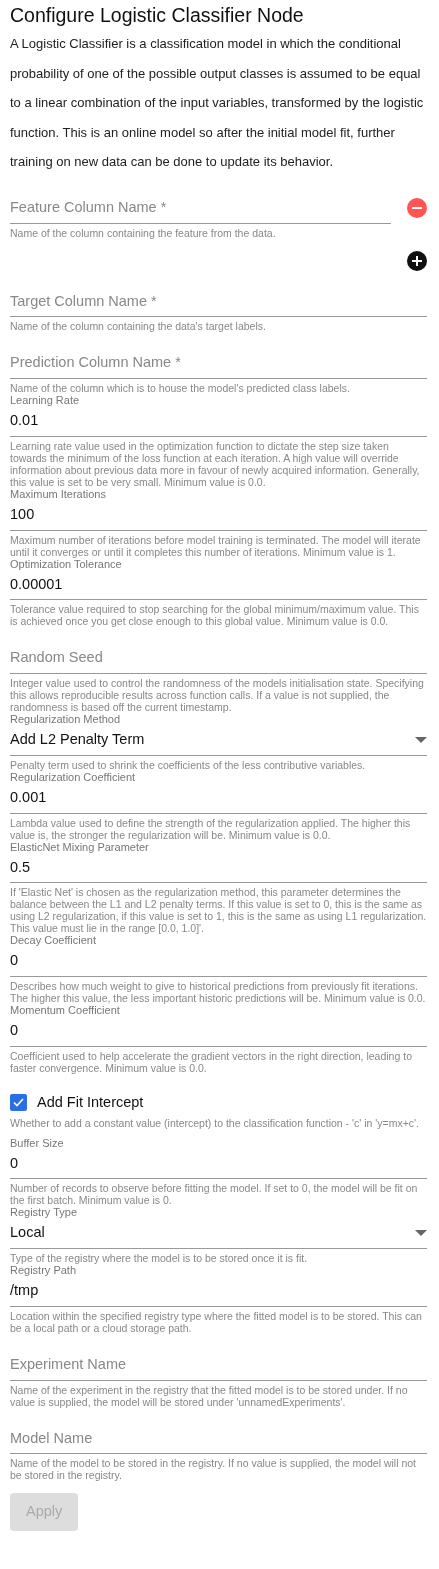 The image size is (439, 1569). I want to click on helper-text: Lambda value used to define the strength of the regularization applied. The higher this value is, the stronger the regularization will be. Minimum value is 0.0., so click(211, 828).